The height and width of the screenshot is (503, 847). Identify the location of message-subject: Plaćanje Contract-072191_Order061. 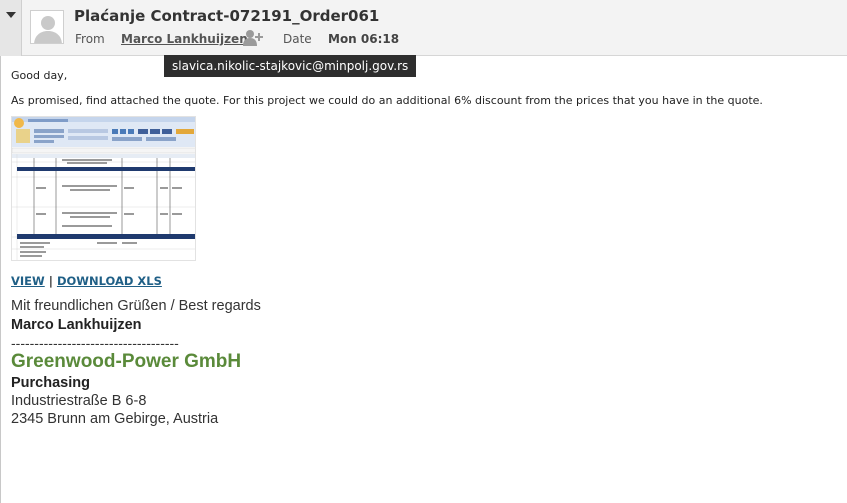
(227, 16).